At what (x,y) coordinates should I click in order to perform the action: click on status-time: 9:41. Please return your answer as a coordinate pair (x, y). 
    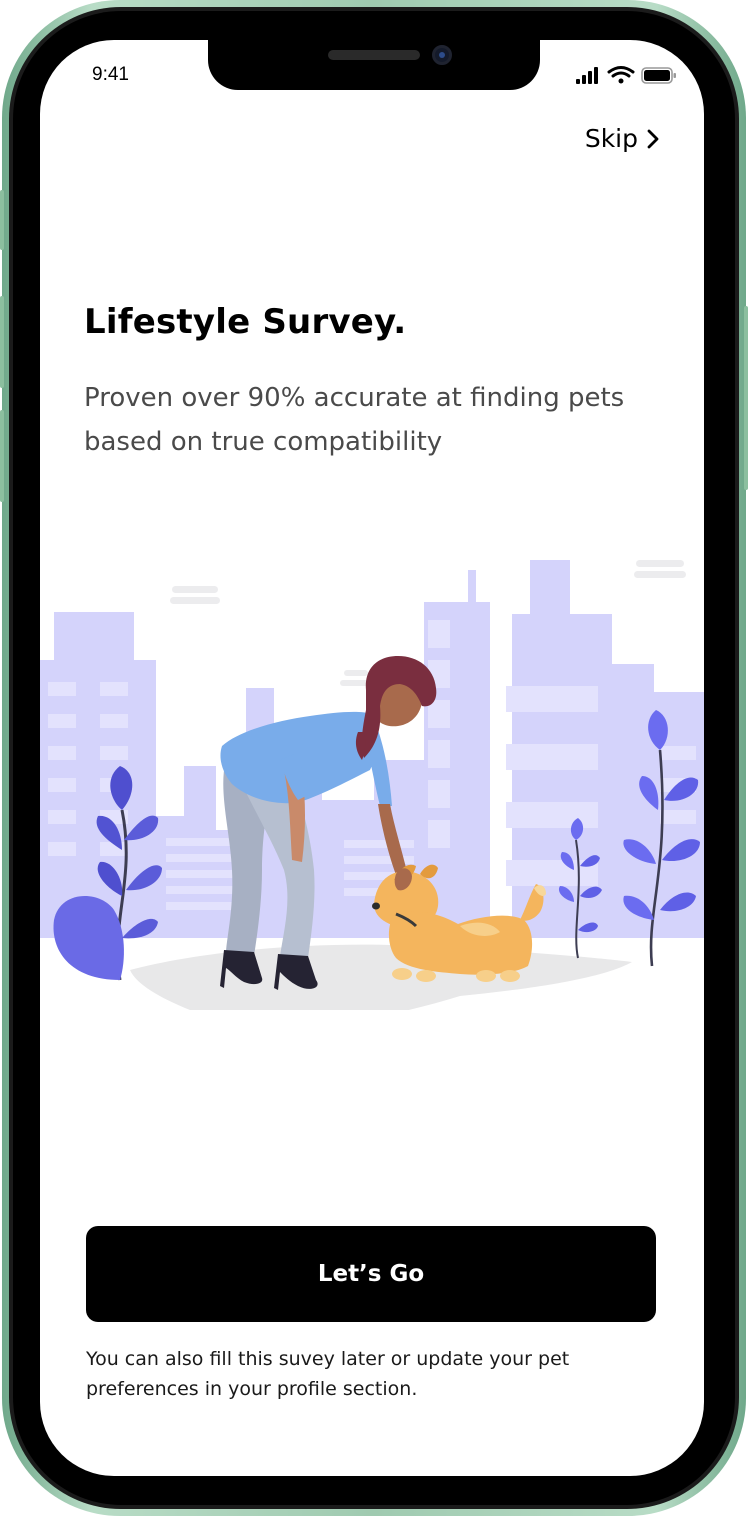
    Looking at the image, I should click on (110, 74).